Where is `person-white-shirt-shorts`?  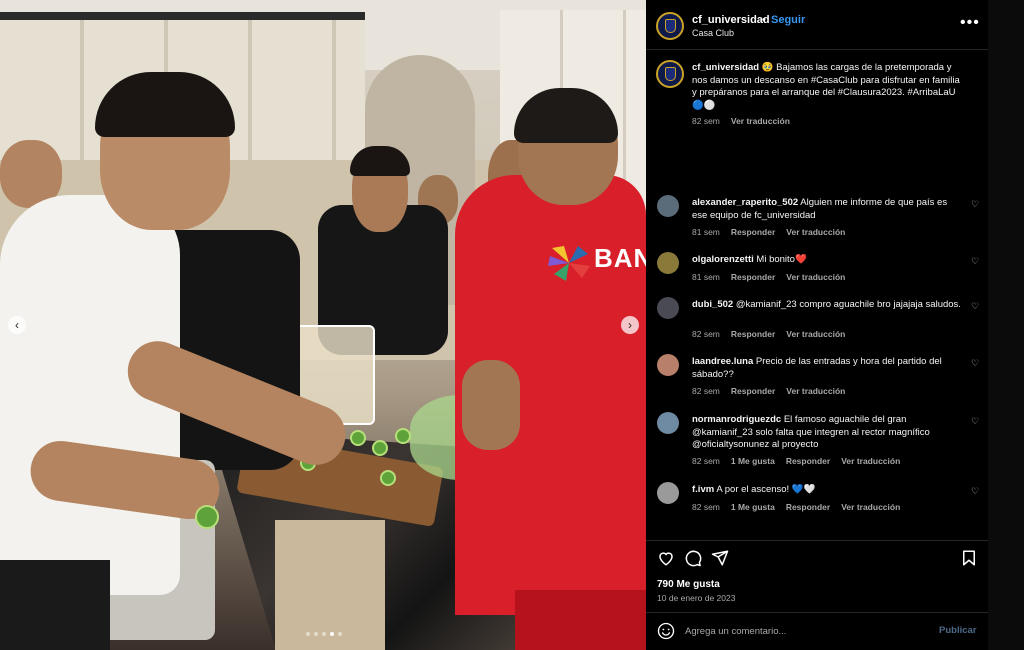 person-white-shirt-shorts is located at coordinates (55, 605).